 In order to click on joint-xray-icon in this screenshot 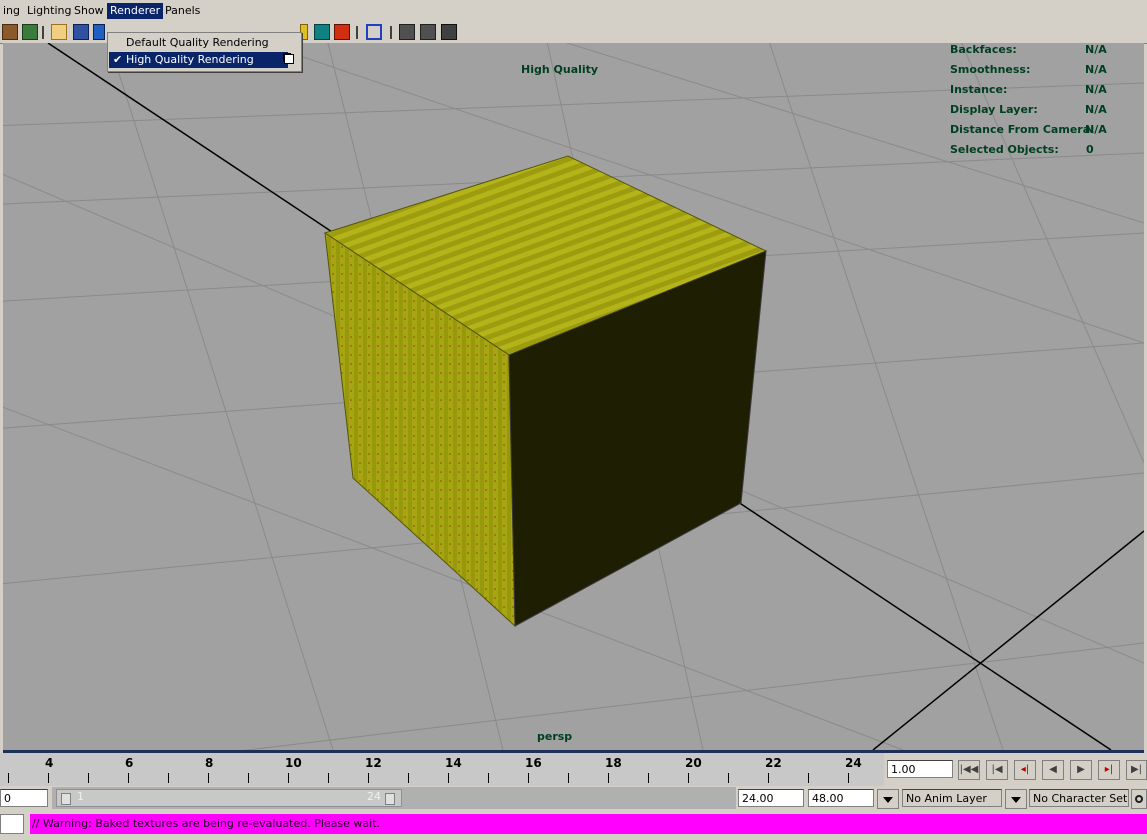, I will do `click(449, 32)`.